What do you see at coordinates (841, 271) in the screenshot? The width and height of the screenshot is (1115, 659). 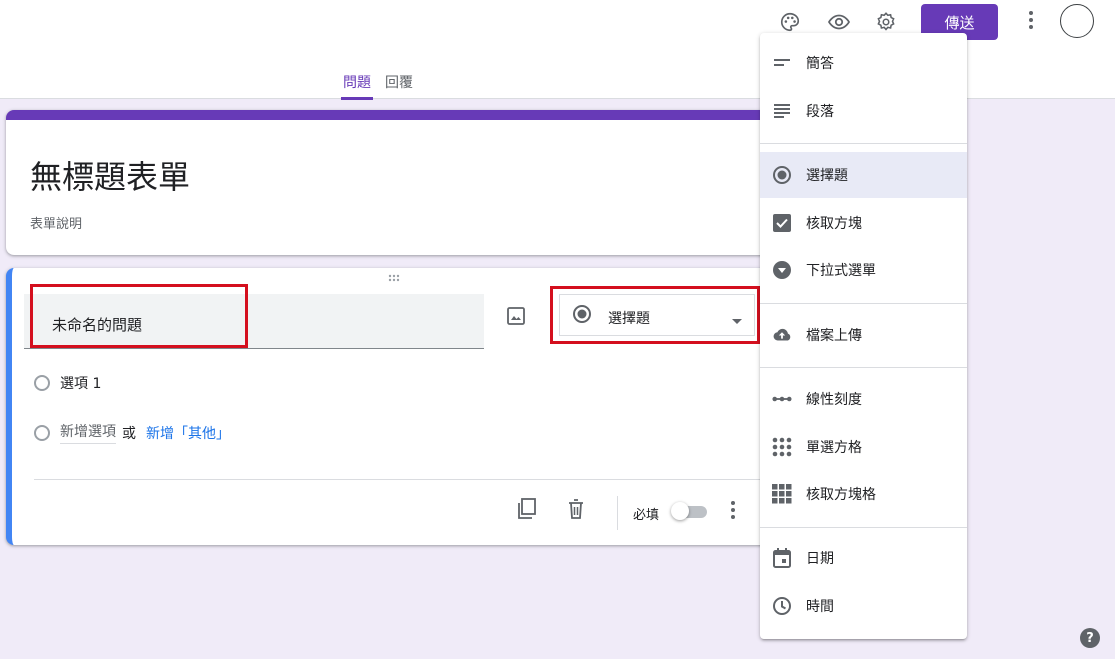 I see `menu-item-label: 下拉式選單` at bounding box center [841, 271].